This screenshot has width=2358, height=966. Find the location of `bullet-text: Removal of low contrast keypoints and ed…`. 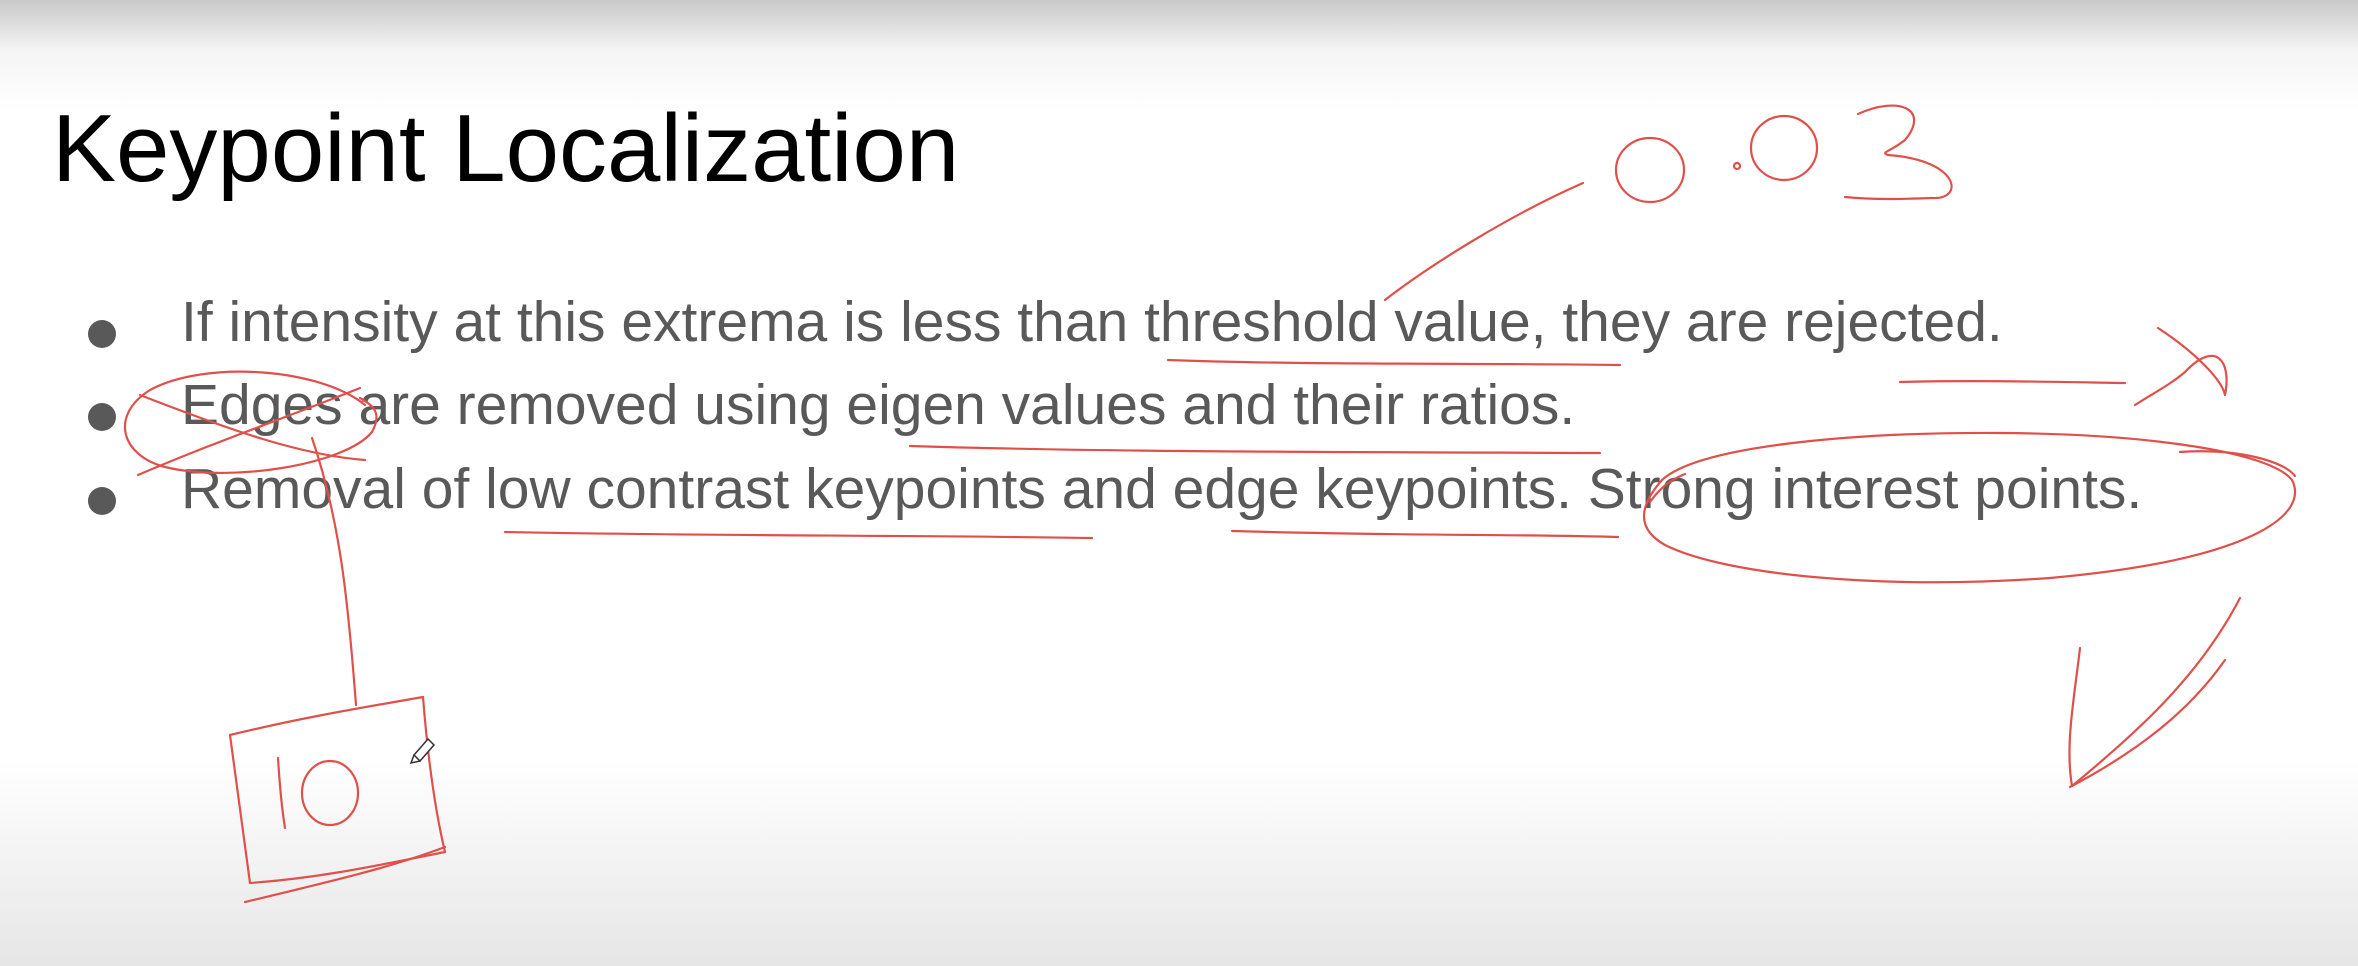

bullet-text: Removal of low contrast keypoints and ed… is located at coordinates (1162, 489).